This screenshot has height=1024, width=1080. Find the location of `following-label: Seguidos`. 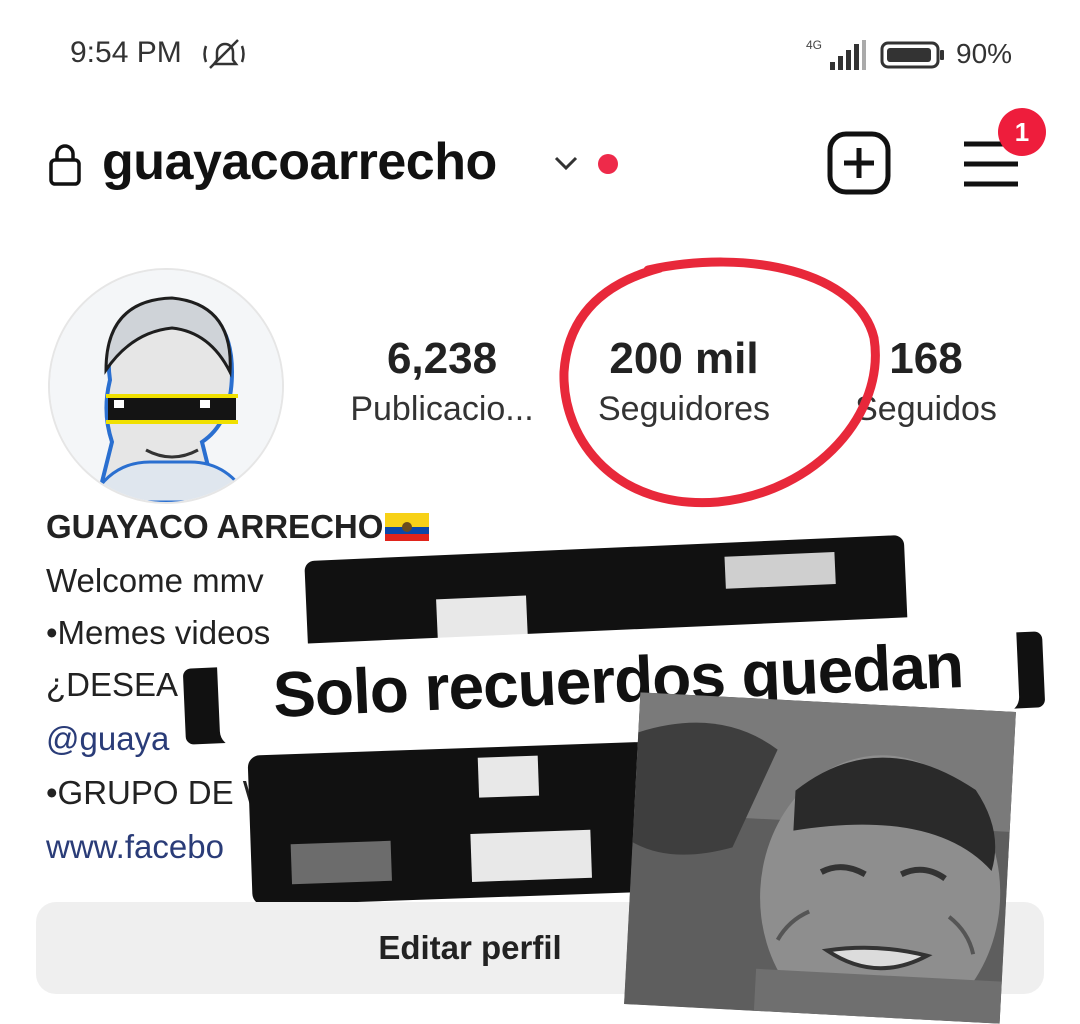

following-label: Seguidos is located at coordinates (926, 409).